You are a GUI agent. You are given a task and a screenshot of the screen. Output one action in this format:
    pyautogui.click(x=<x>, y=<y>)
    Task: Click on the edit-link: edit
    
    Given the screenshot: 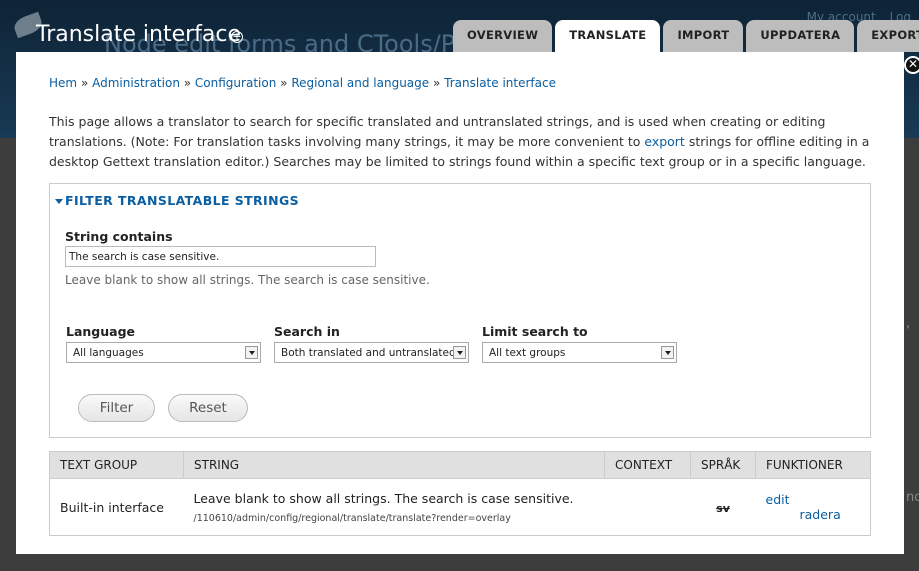 What is the action you would take?
    pyautogui.click(x=778, y=499)
    